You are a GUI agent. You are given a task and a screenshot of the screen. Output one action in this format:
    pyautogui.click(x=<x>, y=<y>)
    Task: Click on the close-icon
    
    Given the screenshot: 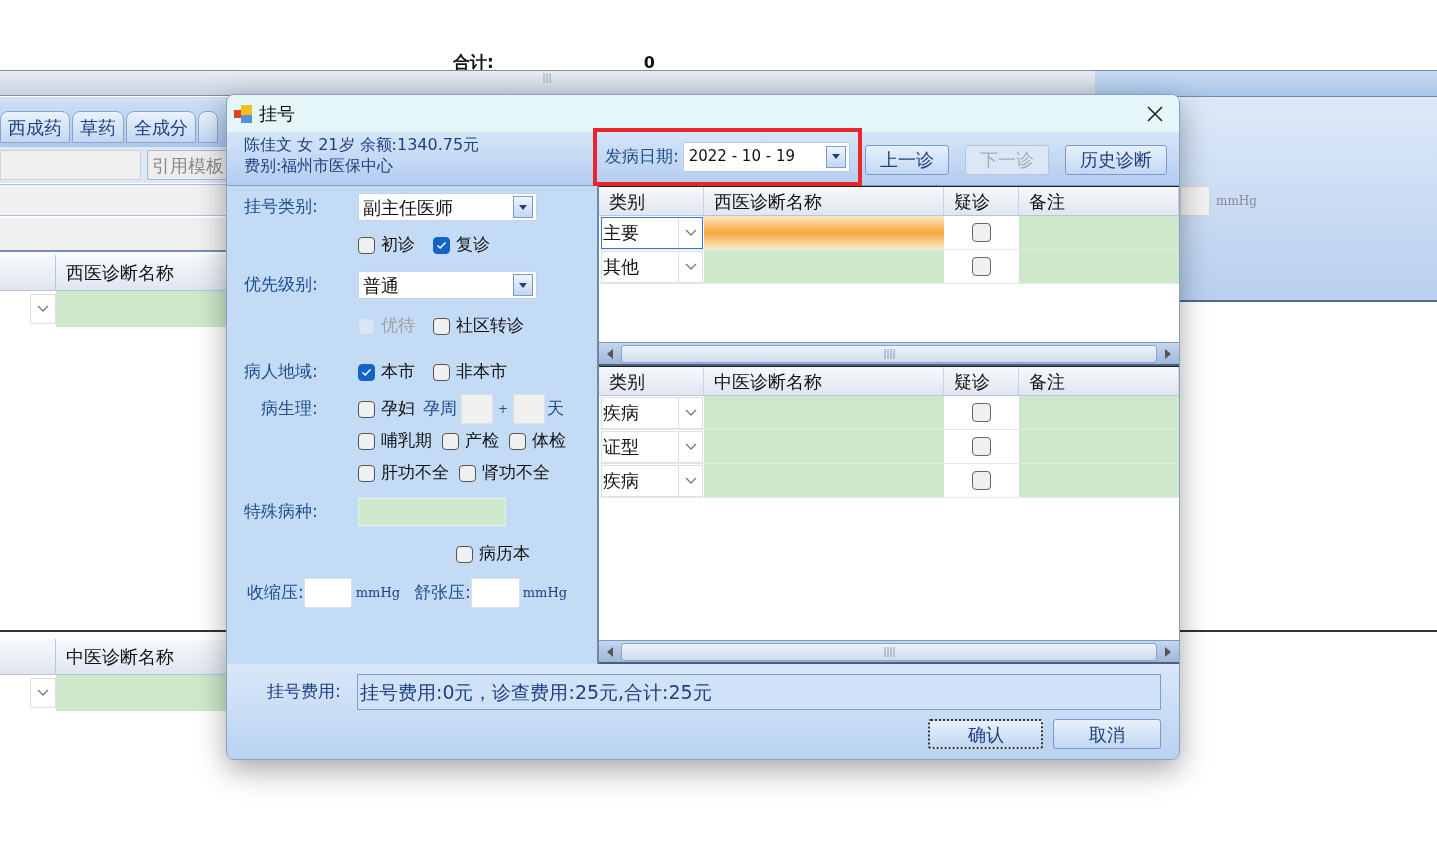 What is the action you would take?
    pyautogui.click(x=1155, y=113)
    